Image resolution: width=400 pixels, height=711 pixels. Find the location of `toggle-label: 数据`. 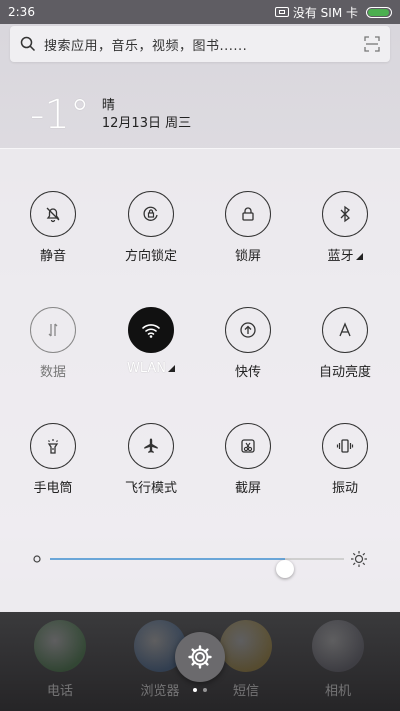

toggle-label: 数据 is located at coordinates (52, 372).